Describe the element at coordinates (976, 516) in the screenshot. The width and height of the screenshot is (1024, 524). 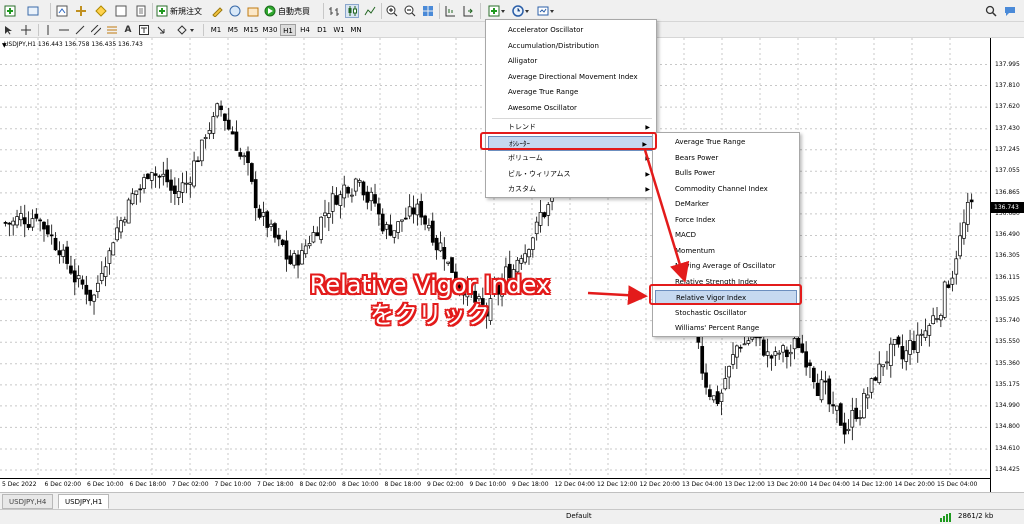
I see `traffic-info: 2861/2 kb` at that location.